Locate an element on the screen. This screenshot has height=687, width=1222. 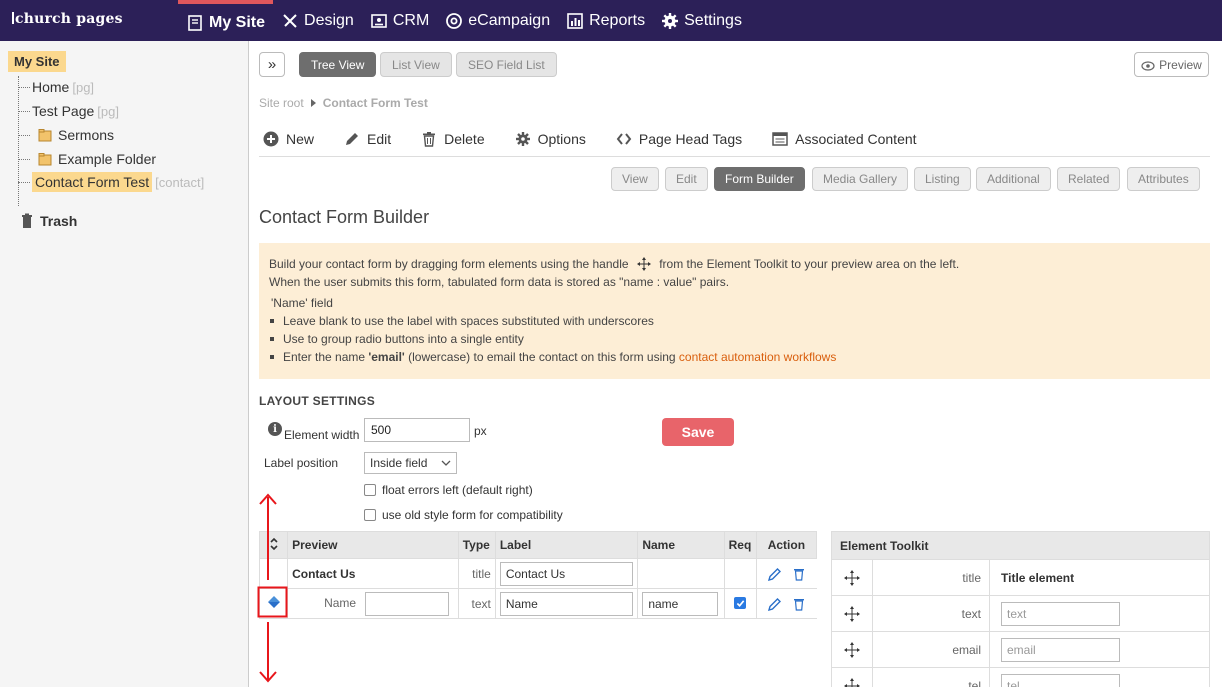
options-action: Options is located at coordinates (550, 139).